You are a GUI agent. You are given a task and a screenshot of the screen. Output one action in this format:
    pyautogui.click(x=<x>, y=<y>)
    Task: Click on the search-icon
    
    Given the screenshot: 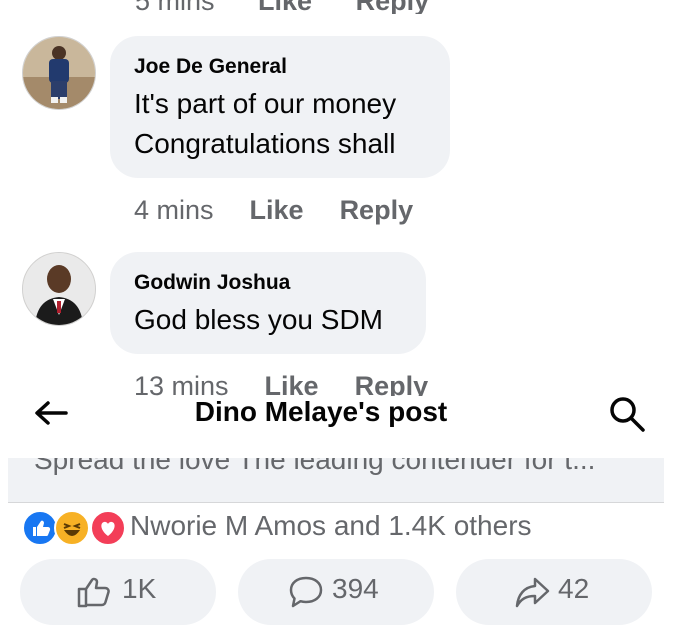 What is the action you would take?
    pyautogui.click(x=627, y=414)
    